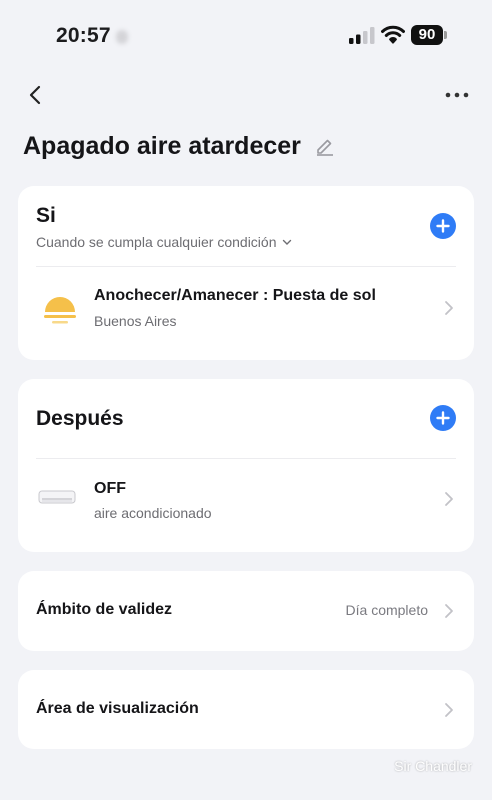  I want to click on add-condition-button, so click(443, 226).